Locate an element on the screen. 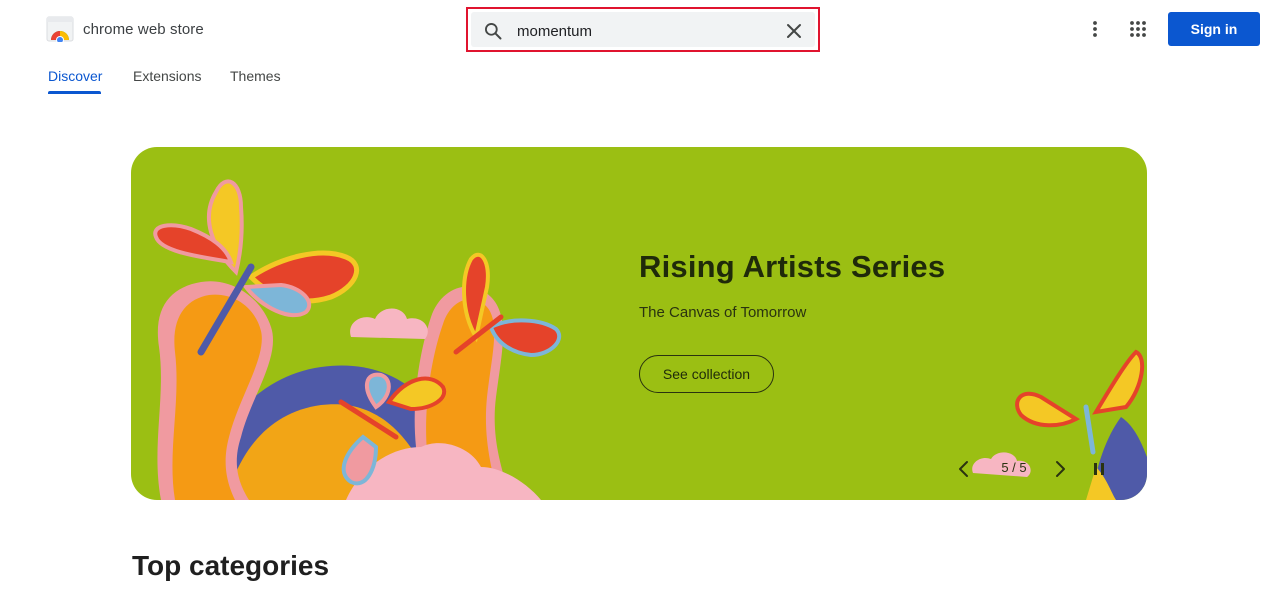  close-icon is located at coordinates (794, 31).